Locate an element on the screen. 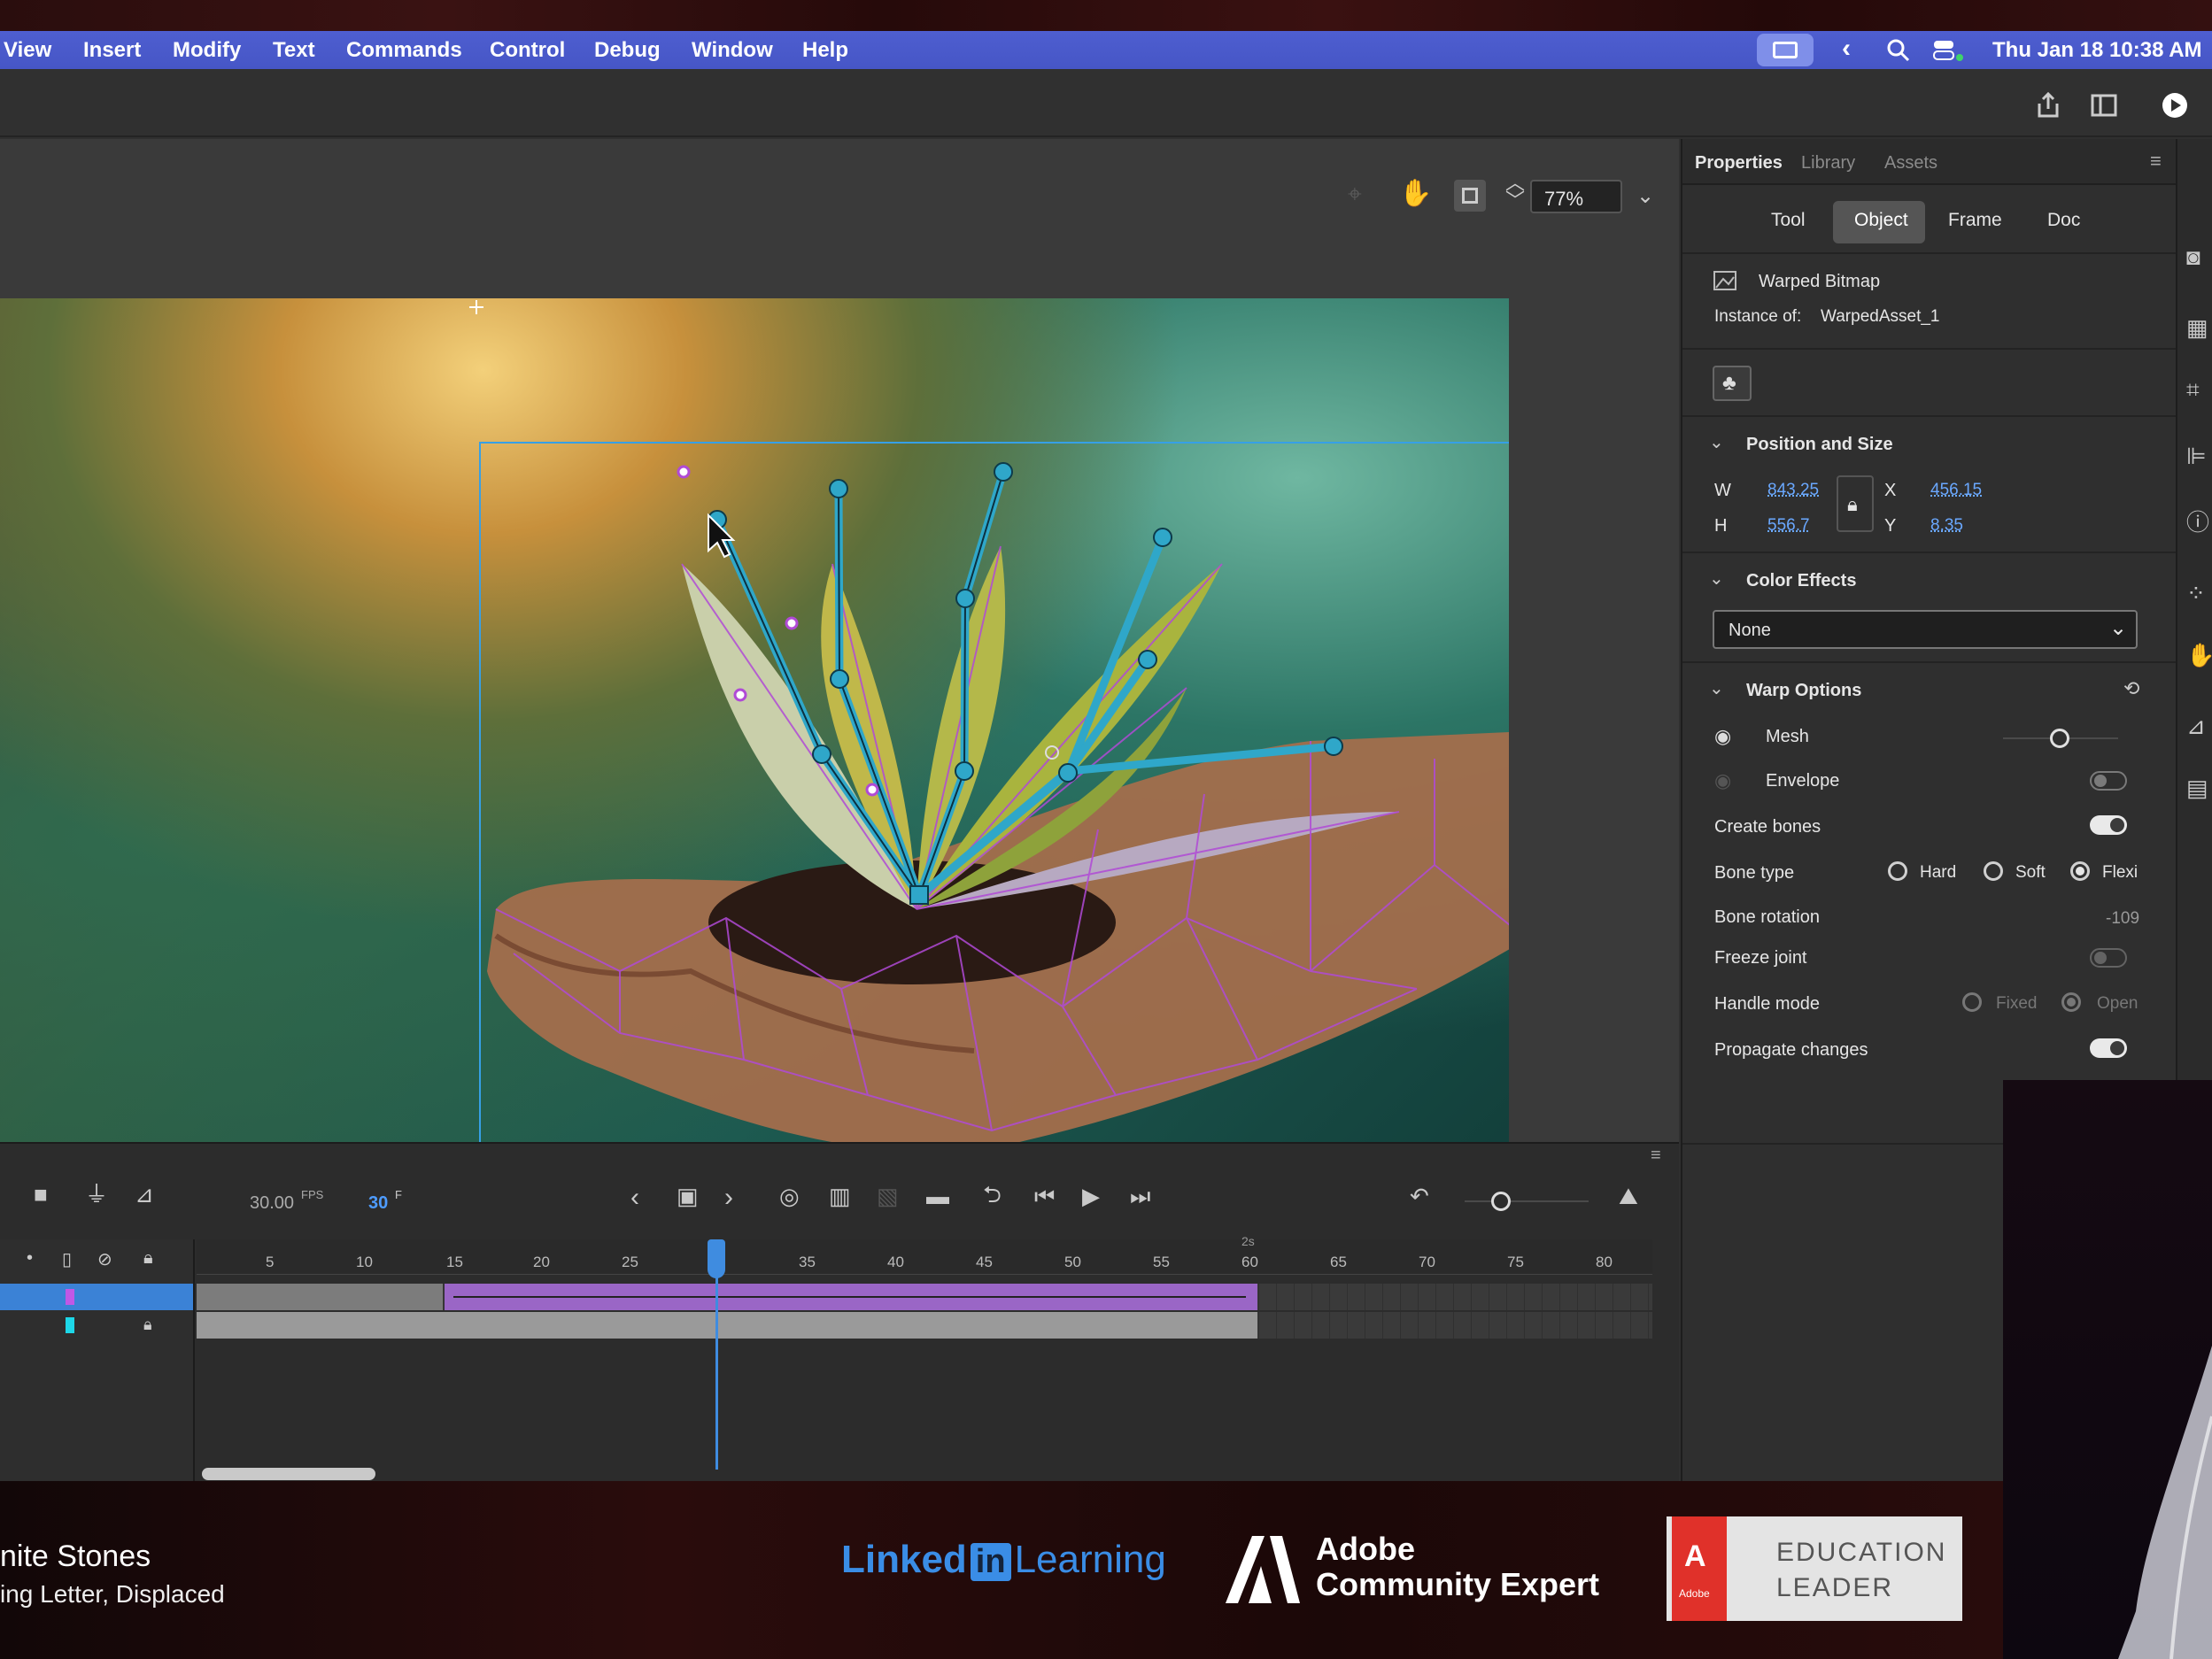  menu-window: Window is located at coordinates (732, 50).